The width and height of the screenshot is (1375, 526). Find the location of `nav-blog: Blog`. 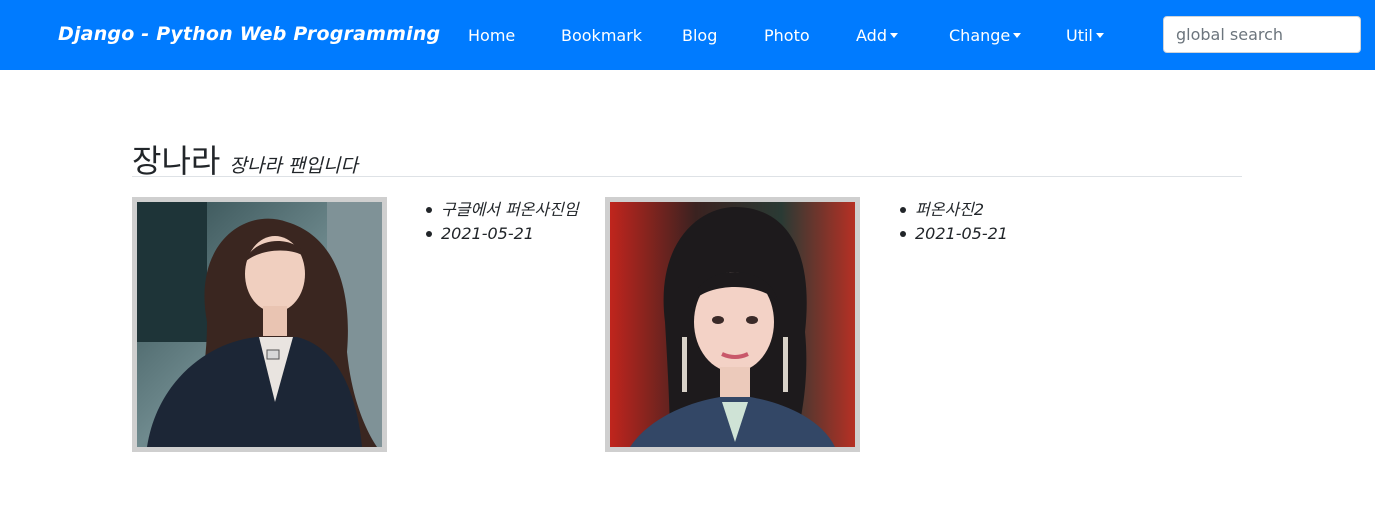

nav-blog: Blog is located at coordinates (699, 35).